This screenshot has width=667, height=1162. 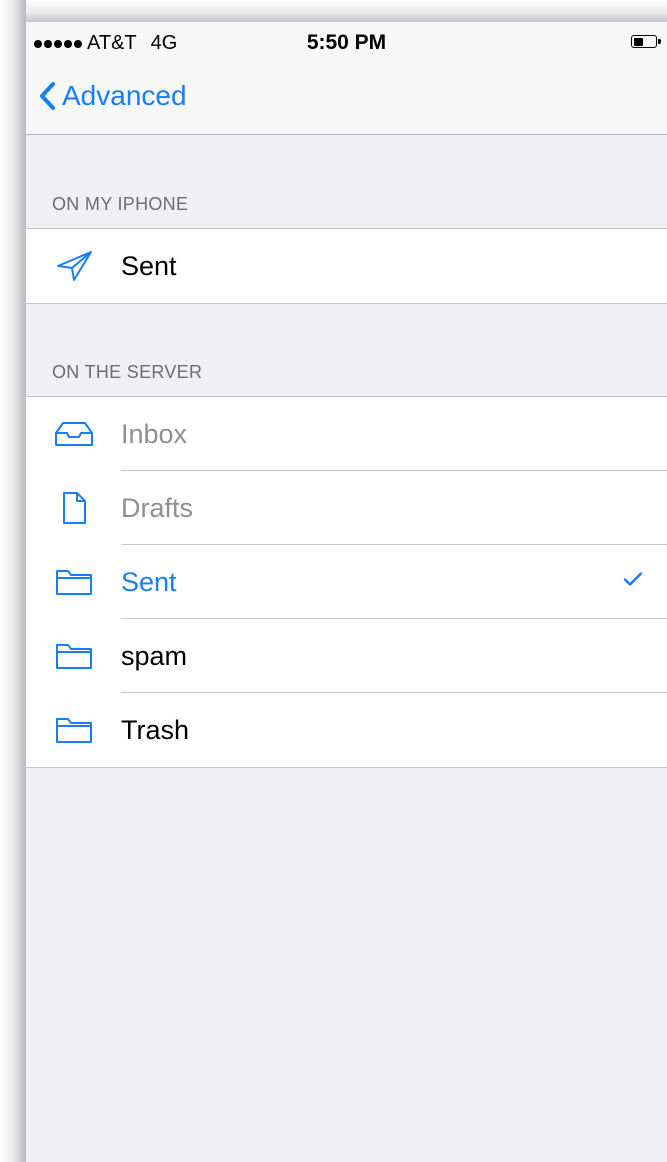 I want to click on mailbox-row-local-sent: Sent, so click(x=346, y=266).